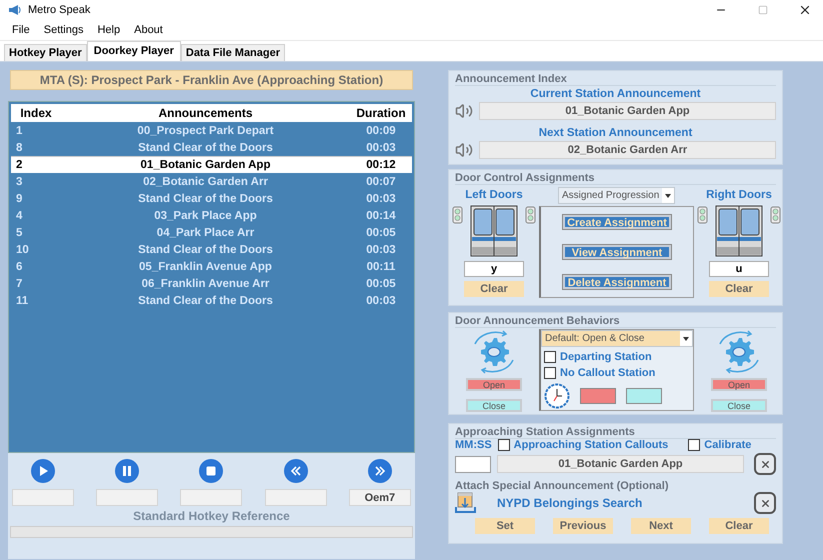  Describe the element at coordinates (381, 113) in the screenshot. I see `column-header: Duration` at that location.